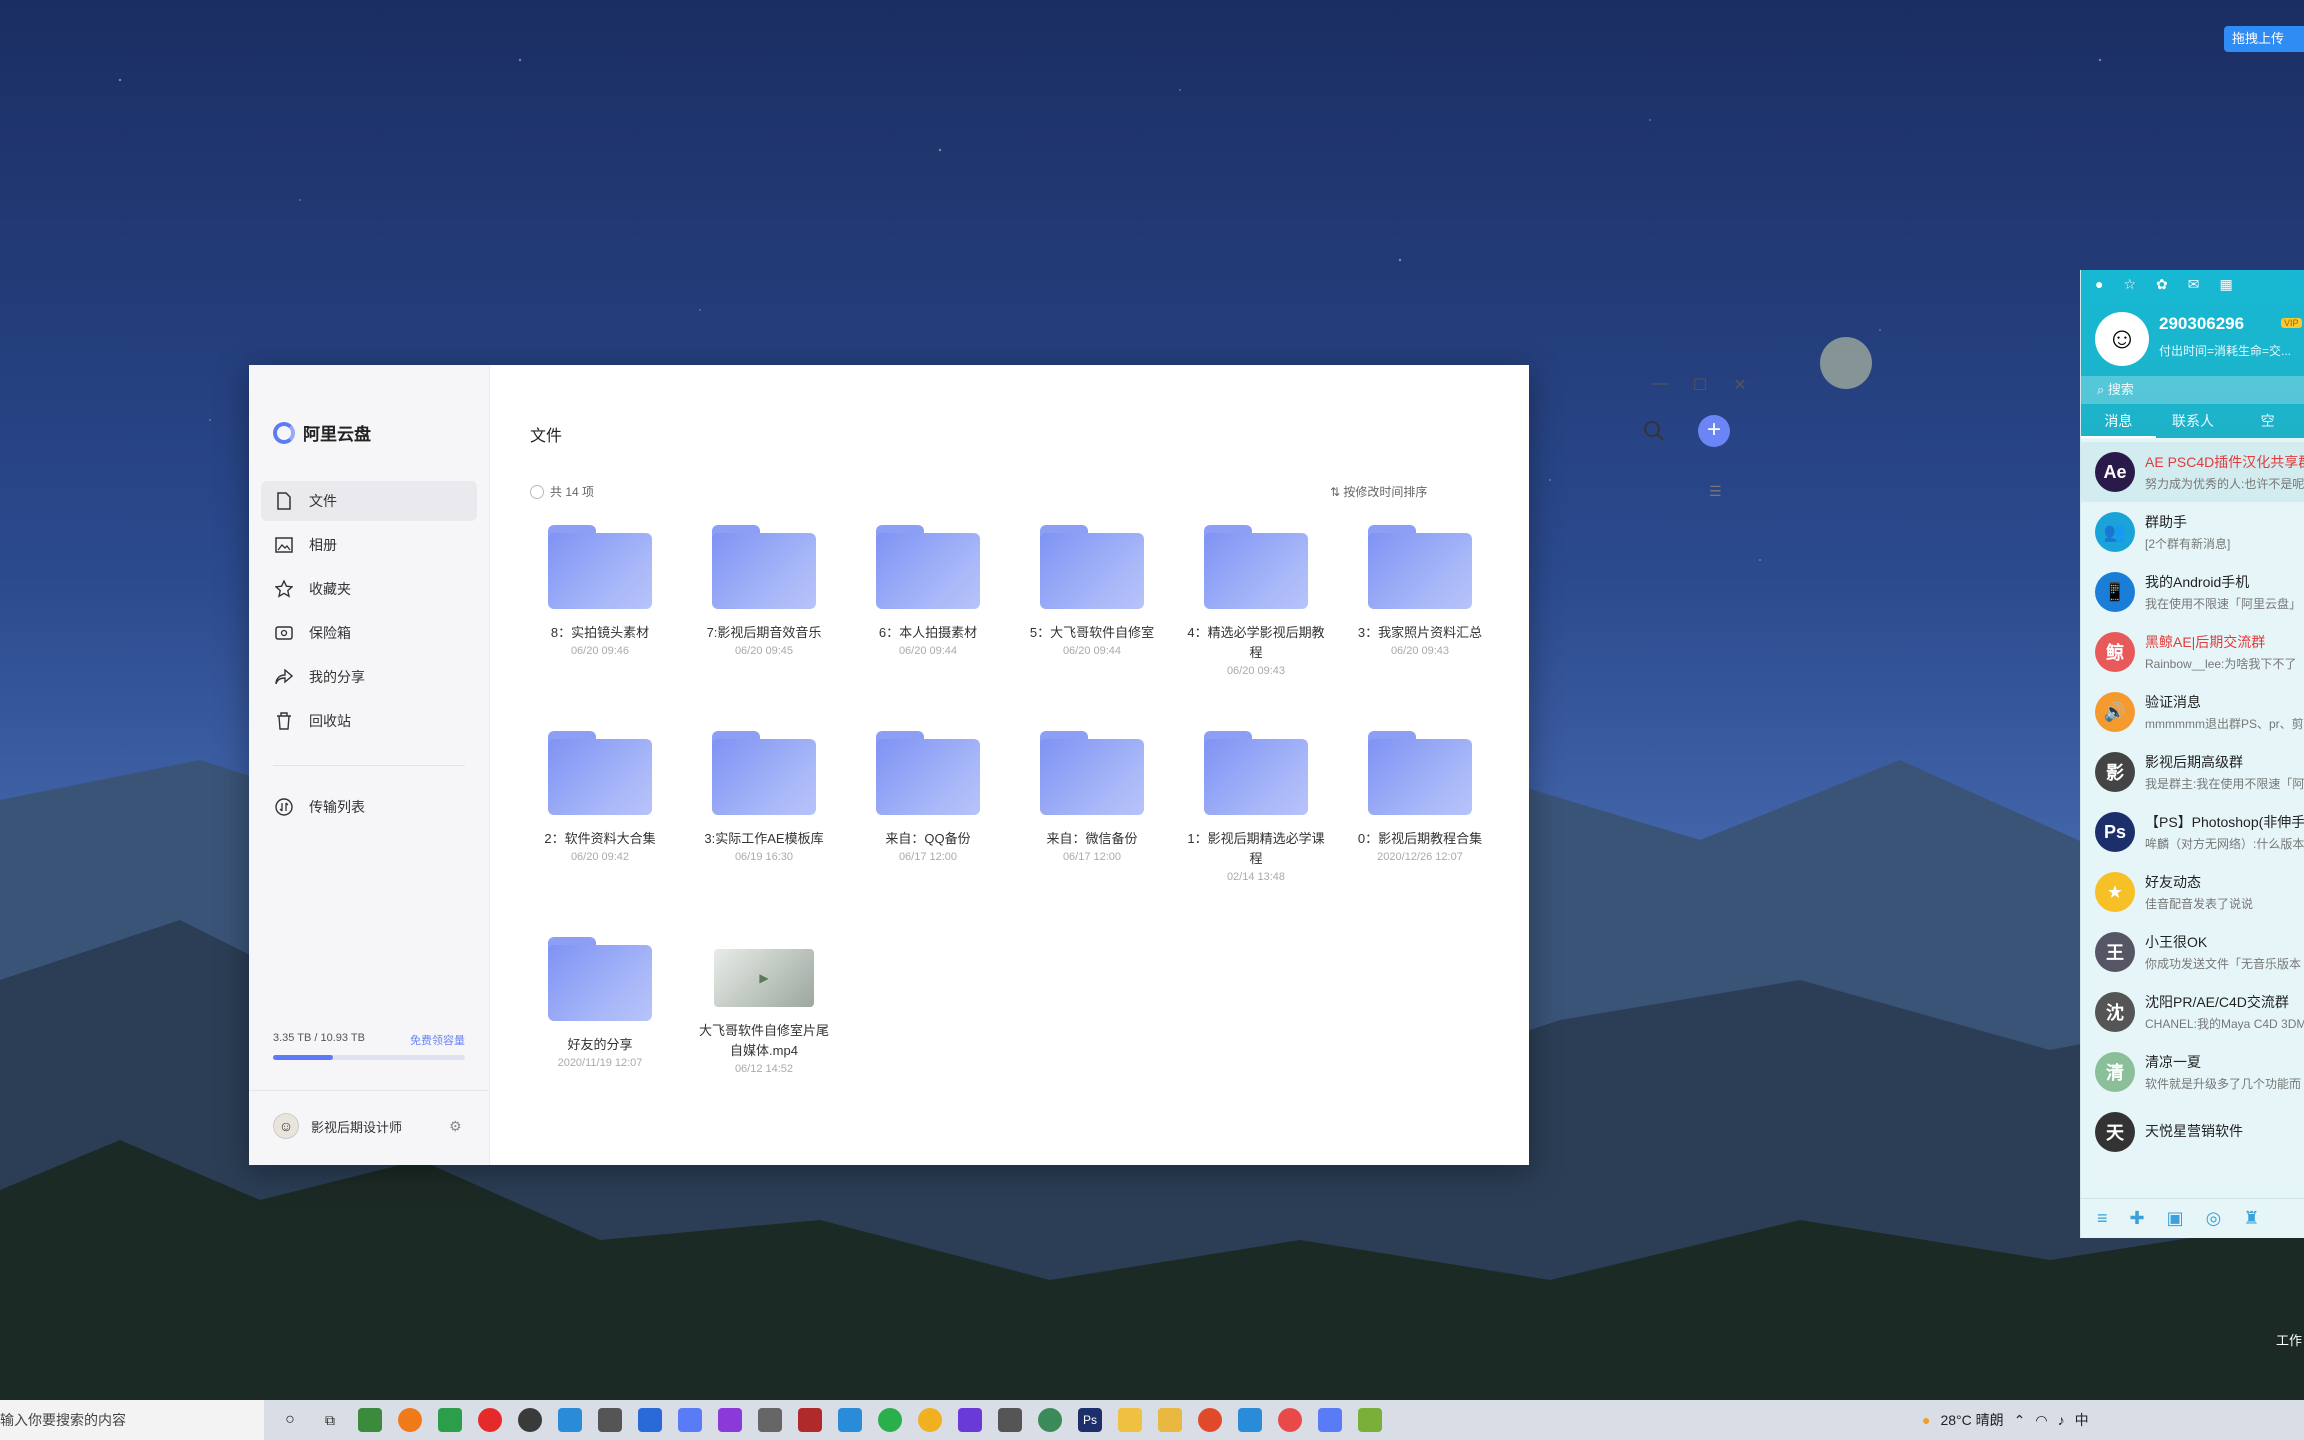 This screenshot has width=2304, height=1440. Describe the element at coordinates (1370, 1420) in the screenshot. I see `android-icon` at that location.